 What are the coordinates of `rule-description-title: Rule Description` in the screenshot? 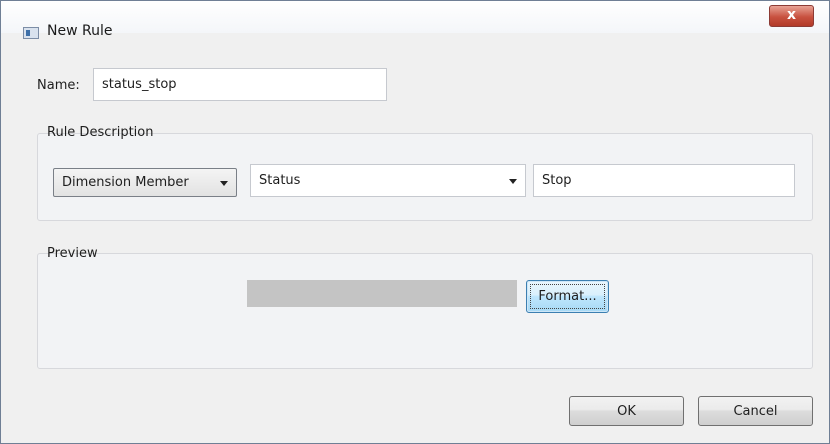 It's located at (100, 132).